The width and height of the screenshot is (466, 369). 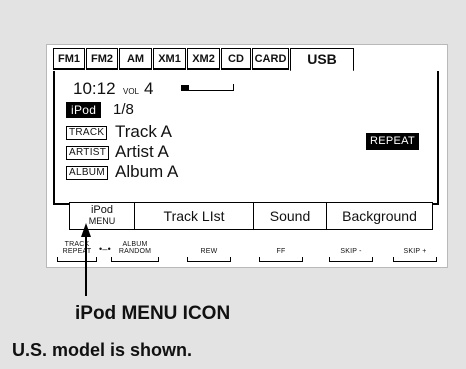 What do you see at coordinates (147, 171) in the screenshot?
I see `album-name: Album A` at bounding box center [147, 171].